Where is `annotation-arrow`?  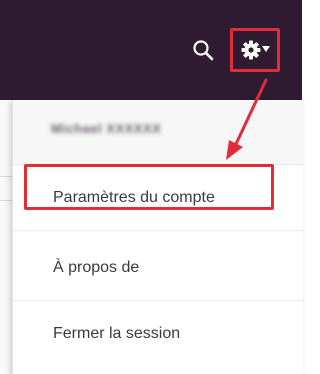 annotation-arrow is located at coordinates (247, 119).